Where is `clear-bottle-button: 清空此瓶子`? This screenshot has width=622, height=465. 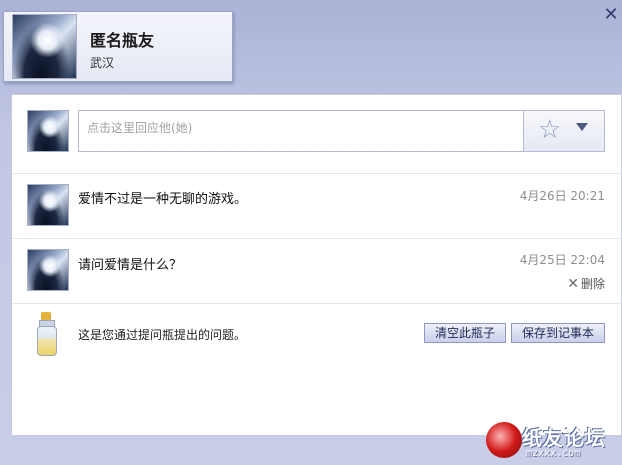
clear-bottle-button: 清空此瓶子 is located at coordinates (465, 333).